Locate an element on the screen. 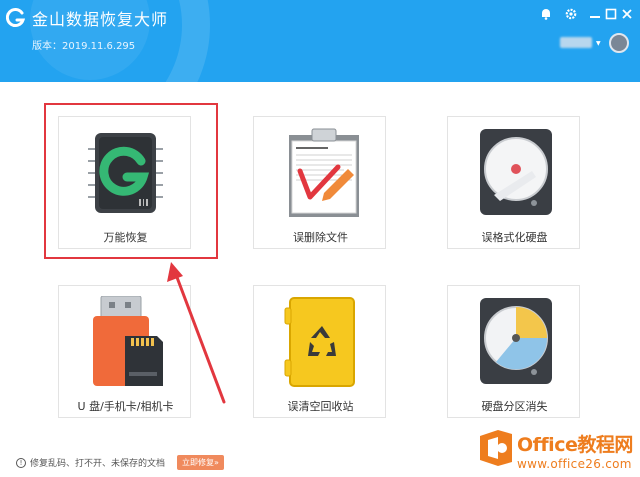  avatar is located at coordinates (619, 43).